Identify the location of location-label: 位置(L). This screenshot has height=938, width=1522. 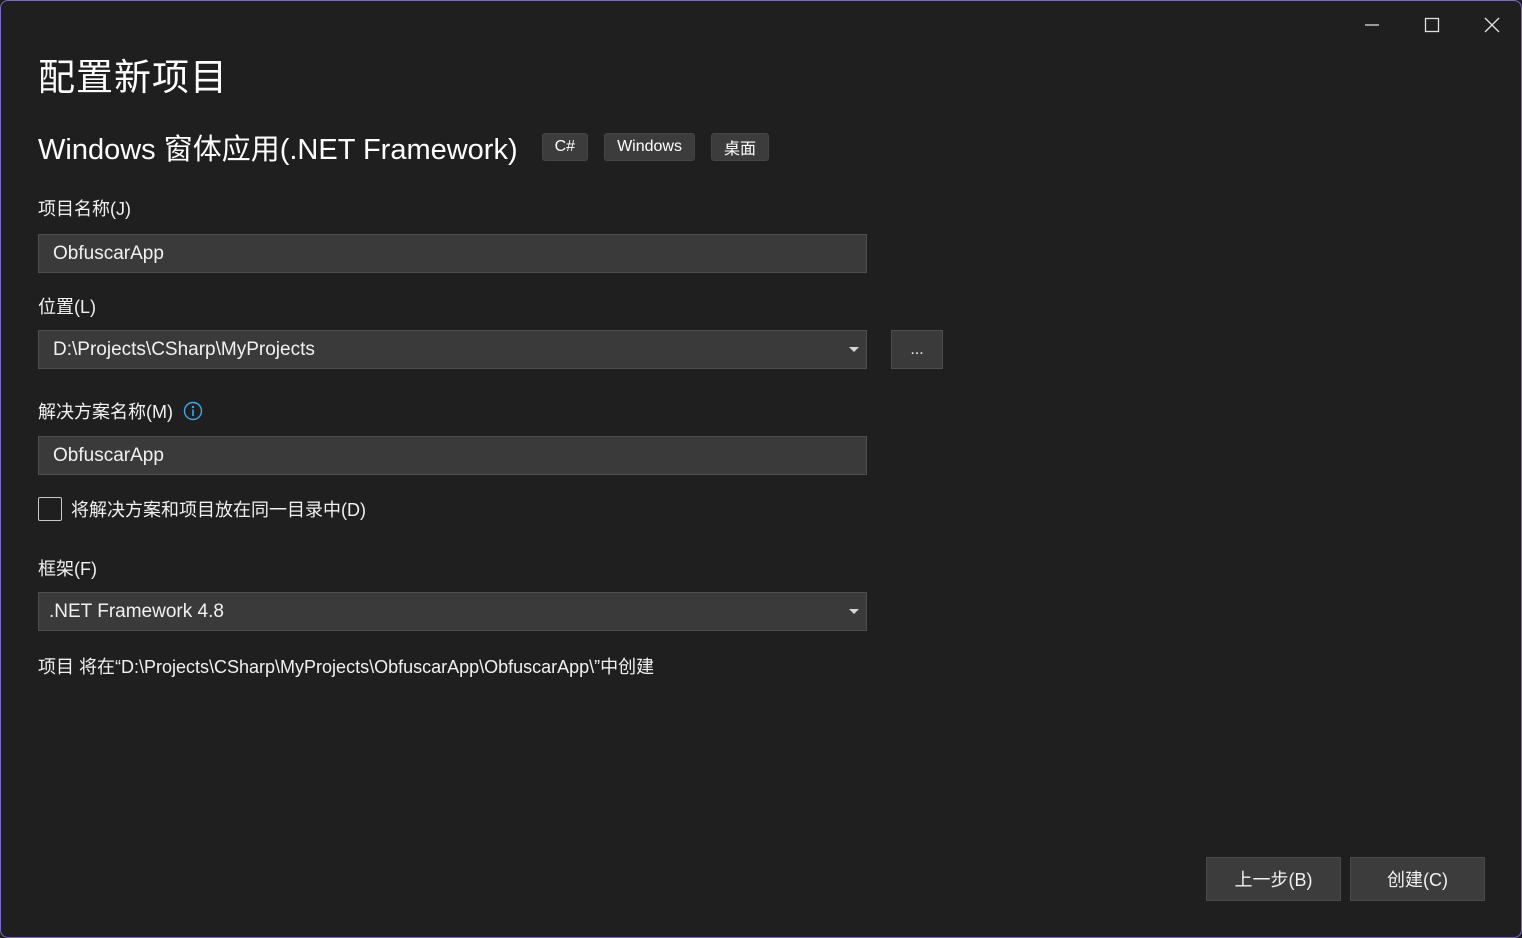
(67, 307).